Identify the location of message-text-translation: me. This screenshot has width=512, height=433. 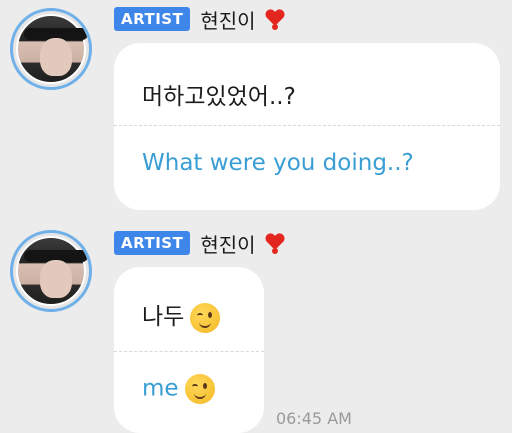
(160, 388).